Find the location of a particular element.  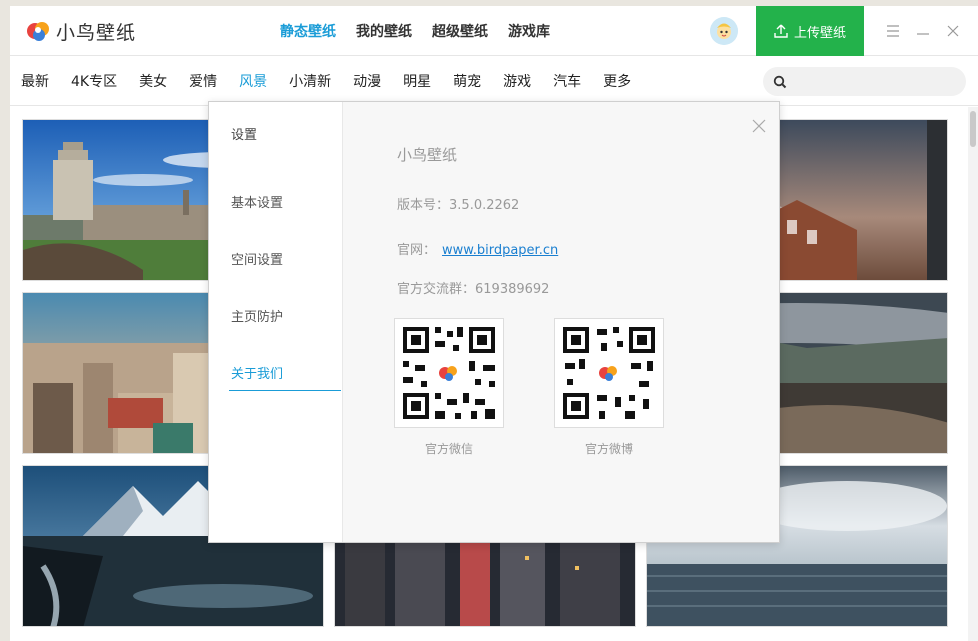

search-box is located at coordinates (864, 81).